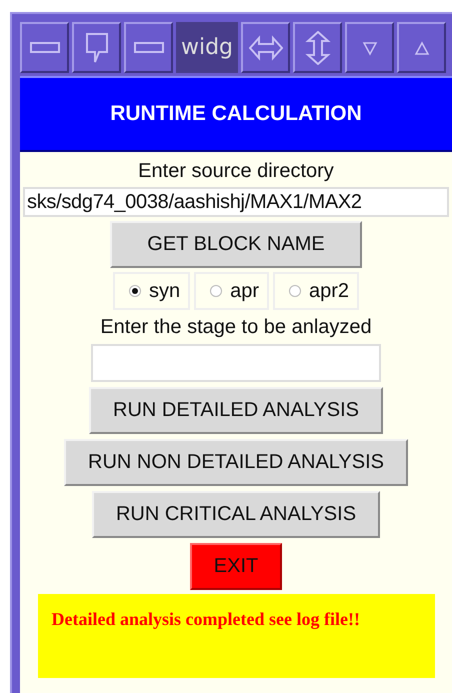 This screenshot has height=693, width=452. What do you see at coordinates (236, 514) in the screenshot?
I see `action-button: RUN CRITICAL ANALYSIS` at bounding box center [236, 514].